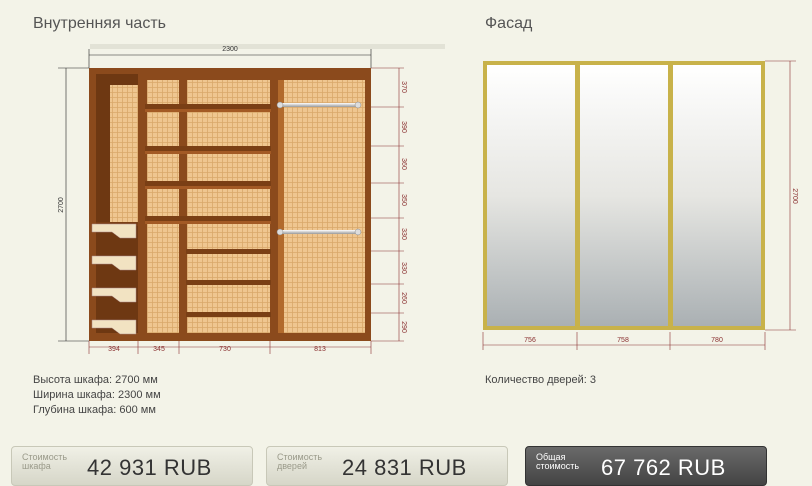  What do you see at coordinates (149, 467) in the screenshot?
I see `cabinet-price-value: 42 931 RUB` at bounding box center [149, 467].